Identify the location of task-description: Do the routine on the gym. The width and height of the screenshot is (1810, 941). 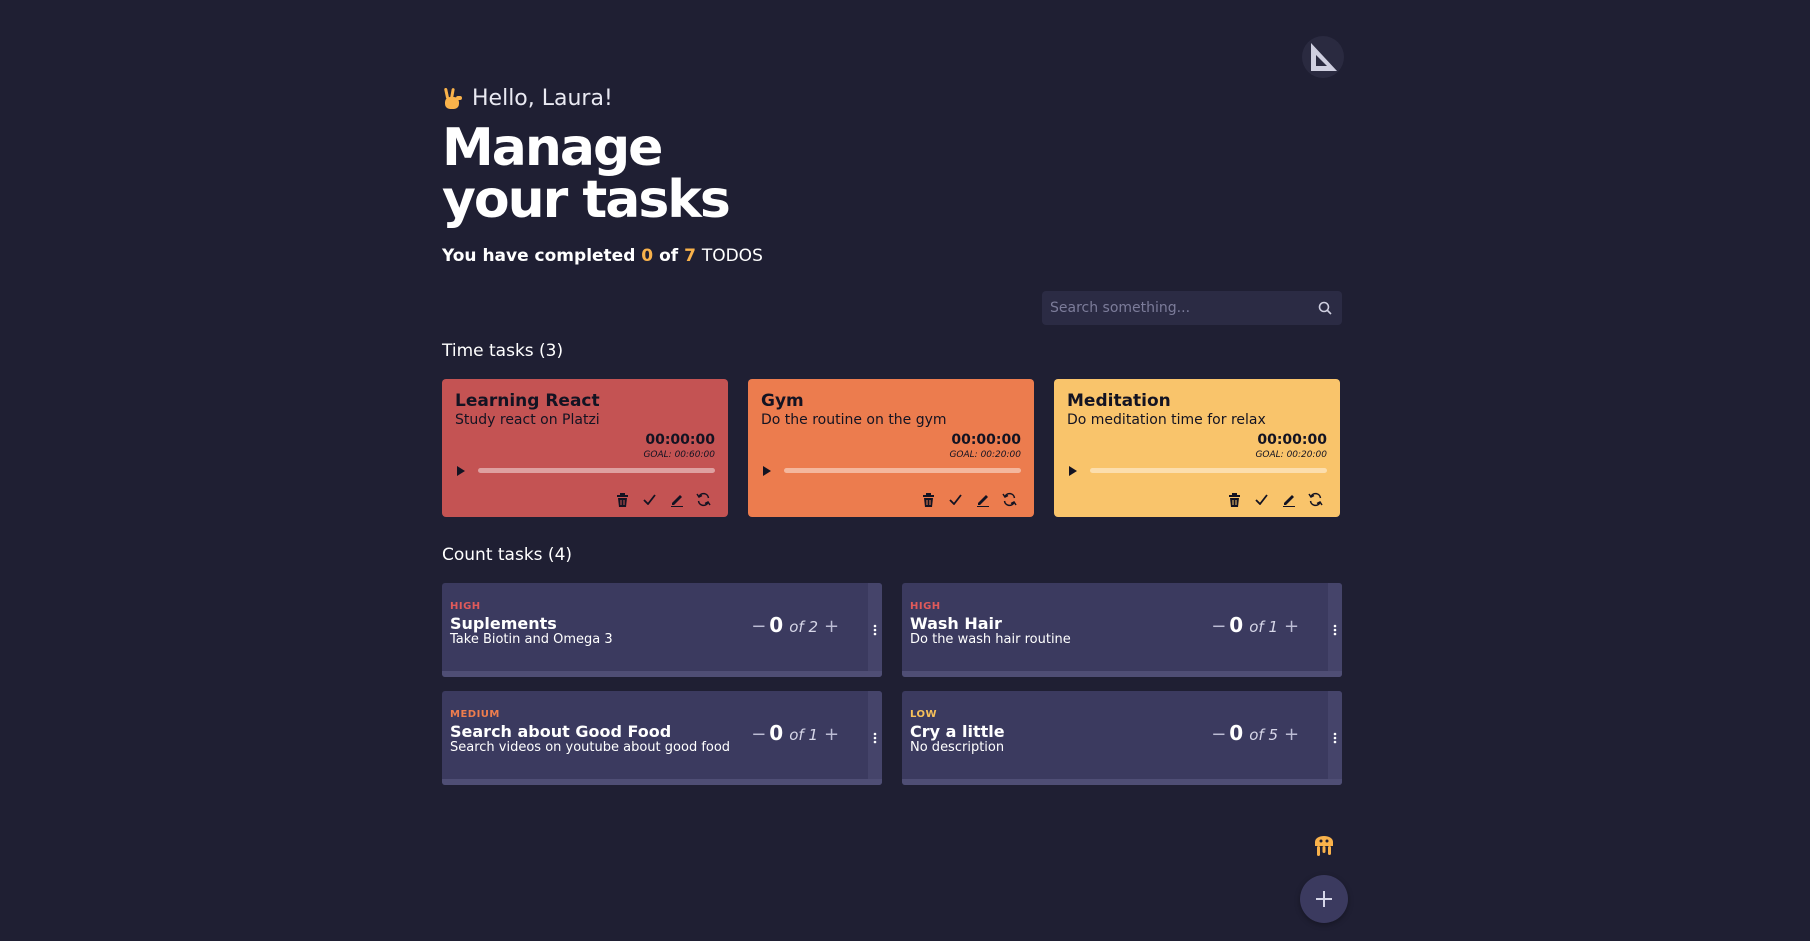
(854, 420).